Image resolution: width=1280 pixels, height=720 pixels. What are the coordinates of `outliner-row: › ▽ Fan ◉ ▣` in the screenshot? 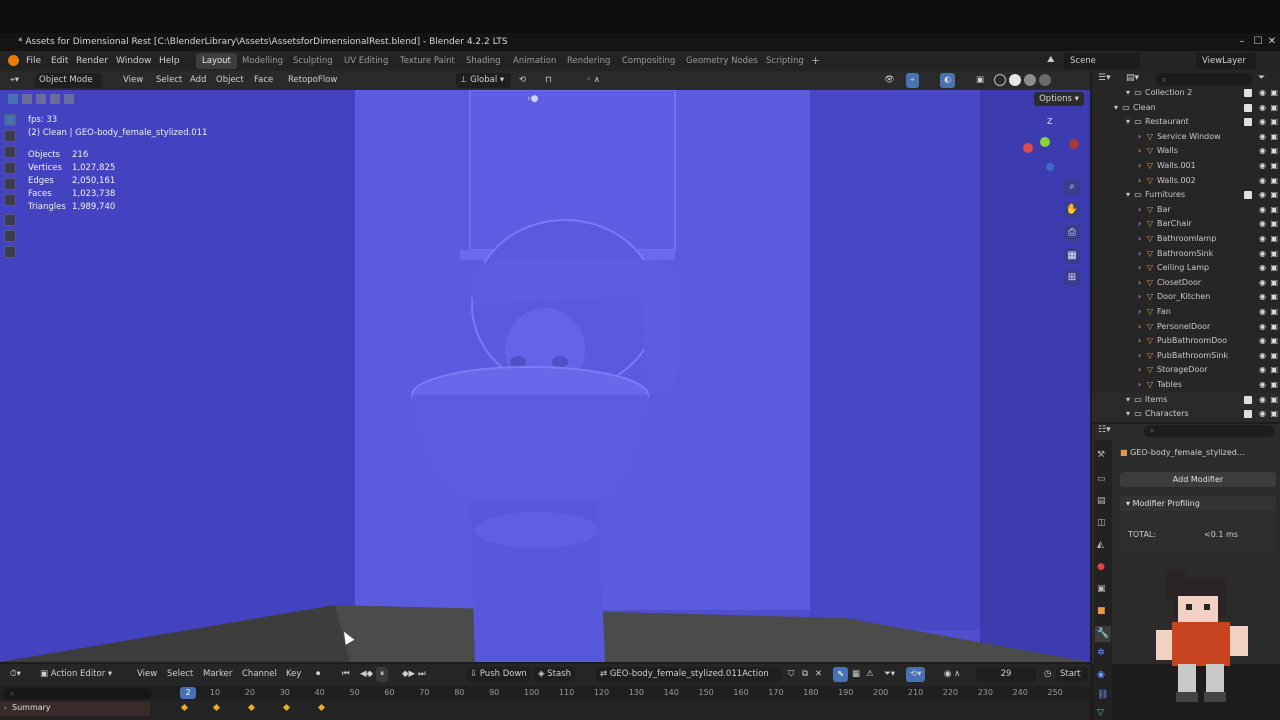 It's located at (1186, 312).